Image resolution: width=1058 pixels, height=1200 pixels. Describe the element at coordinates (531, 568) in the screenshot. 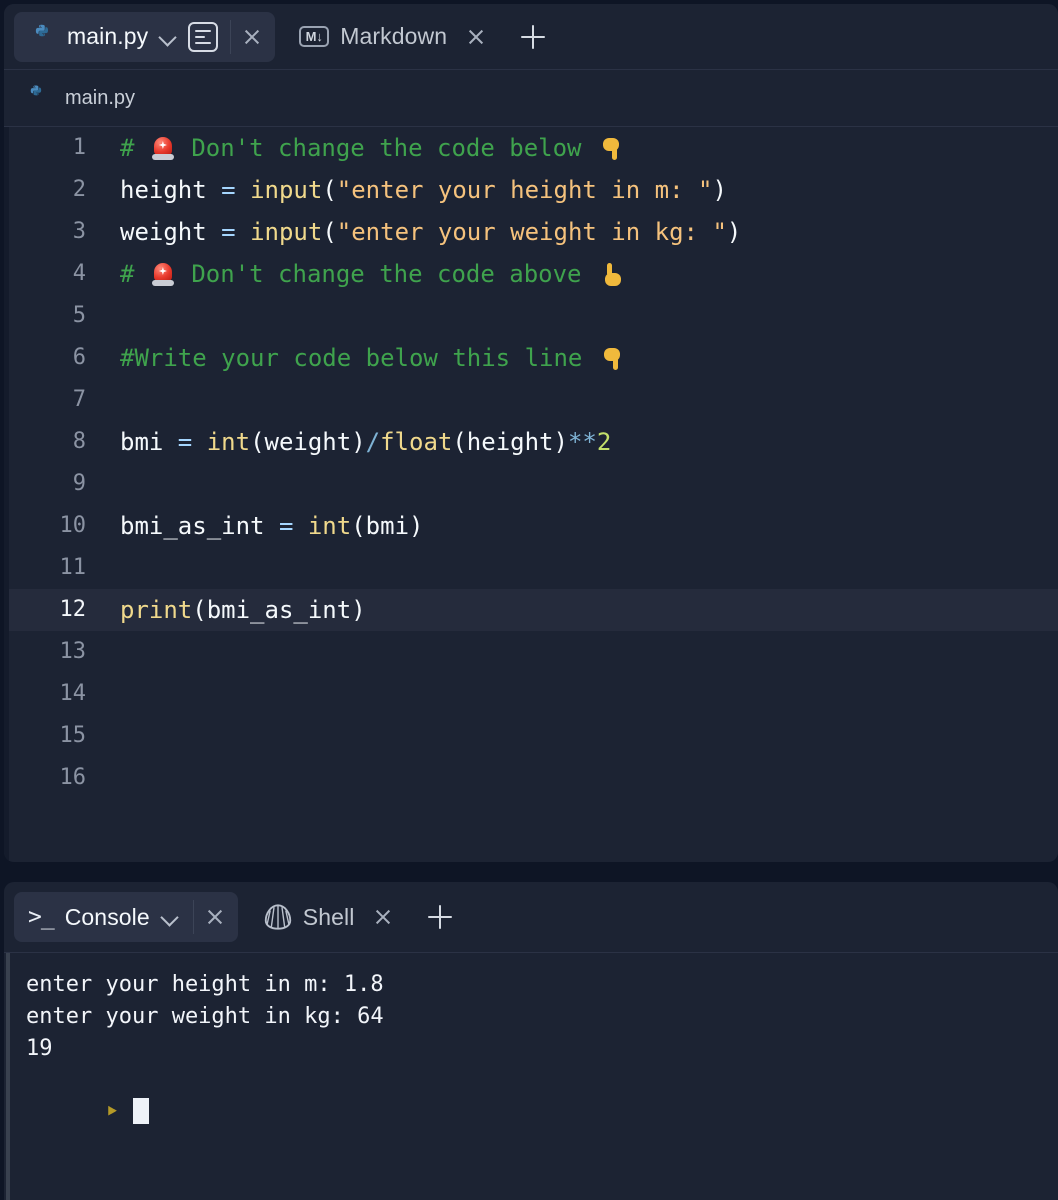

I see `code-line: 11` at that location.